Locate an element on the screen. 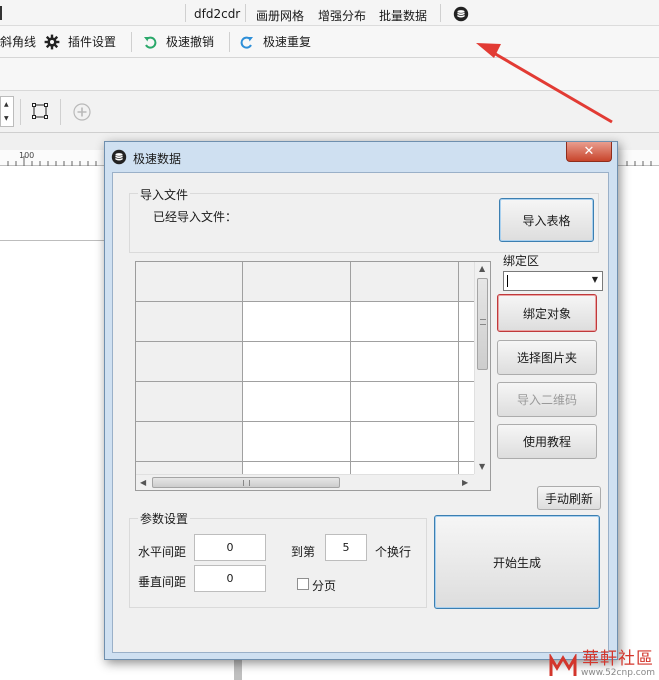 The width and height of the screenshot is (659, 680). bind-area-label: 绑定区 is located at coordinates (521, 261).